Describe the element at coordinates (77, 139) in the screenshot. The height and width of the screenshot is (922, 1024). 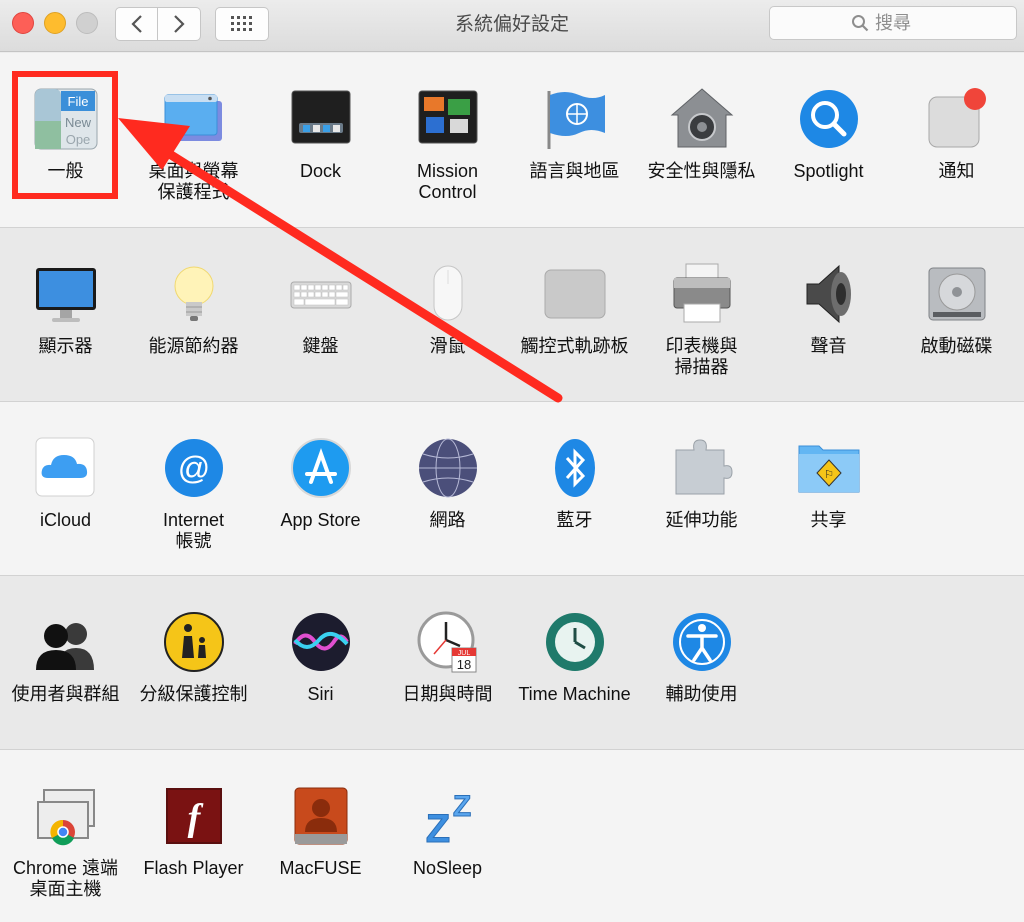
I see `svg-text: Ope` at that location.